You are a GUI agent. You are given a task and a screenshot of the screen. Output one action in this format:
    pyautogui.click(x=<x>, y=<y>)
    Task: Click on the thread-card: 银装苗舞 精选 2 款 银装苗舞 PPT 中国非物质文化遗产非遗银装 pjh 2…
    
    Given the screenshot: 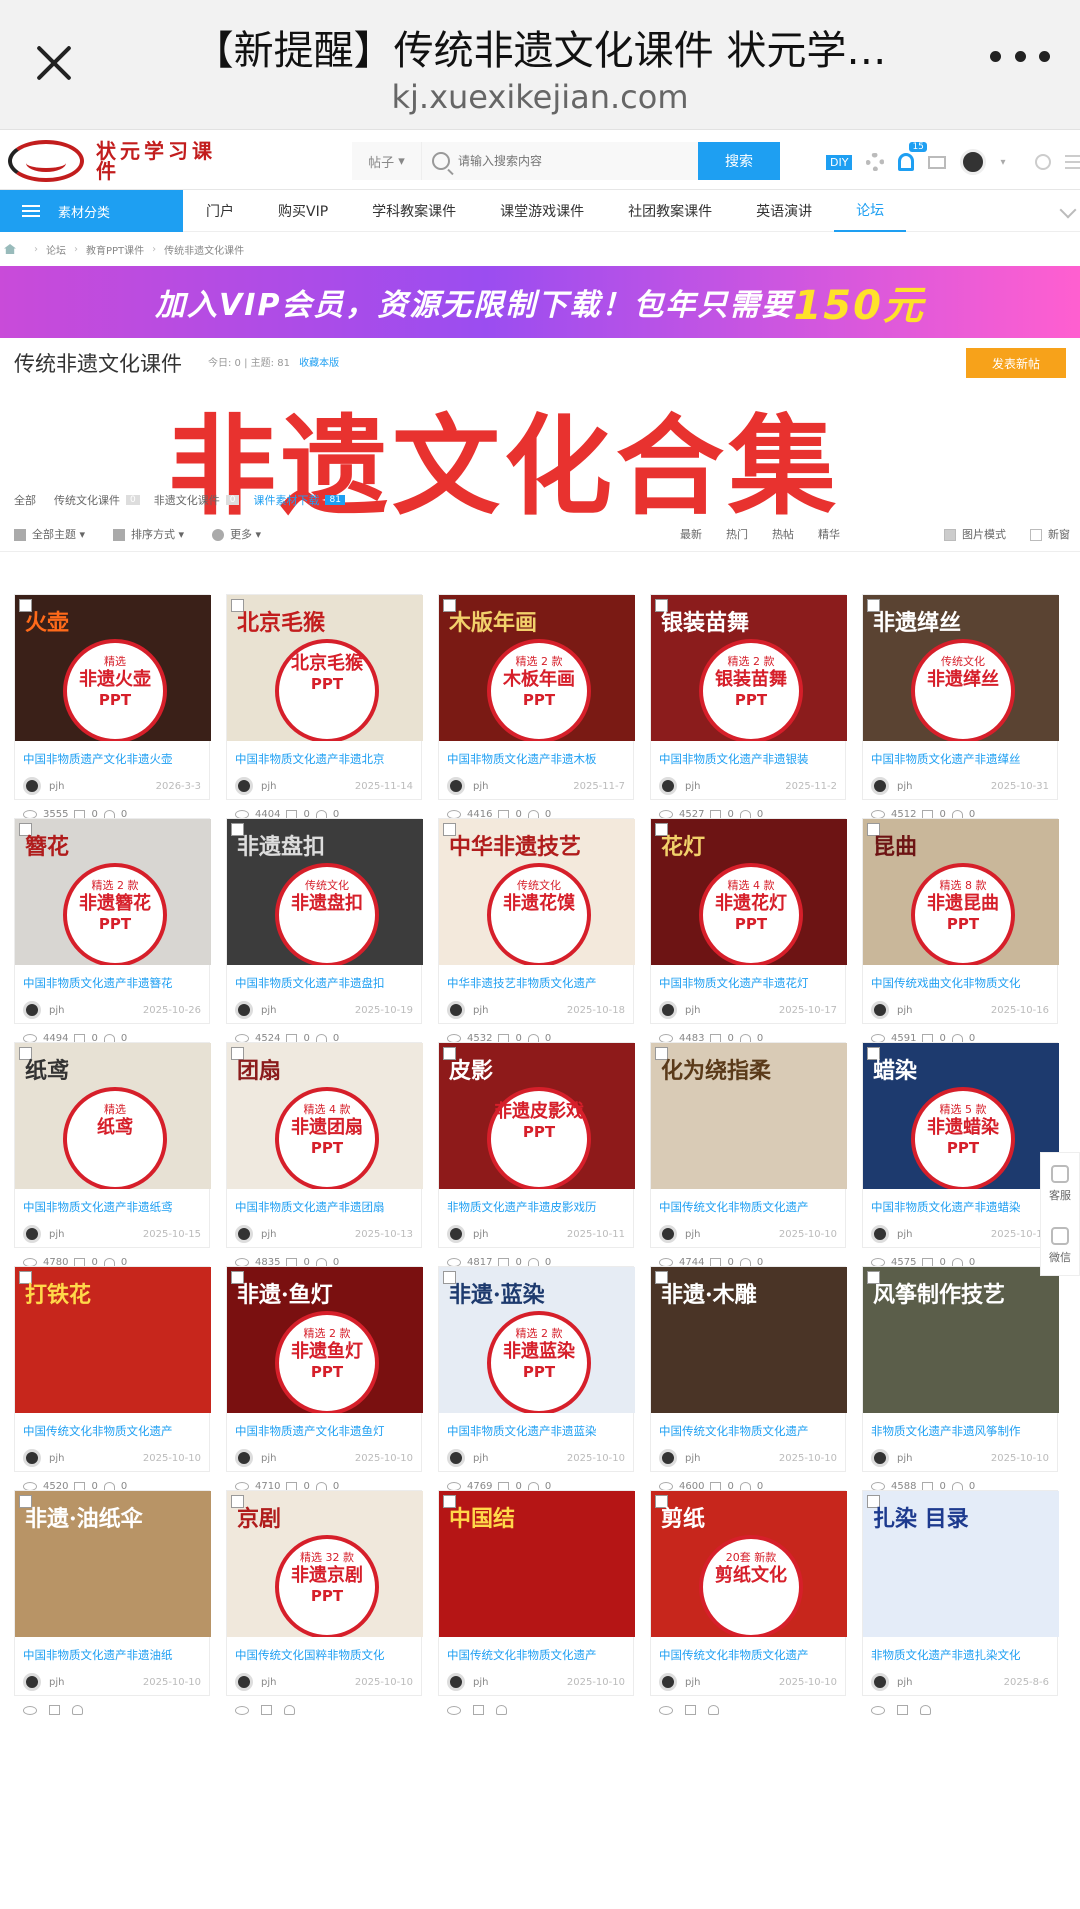 What is the action you would take?
    pyautogui.click(x=748, y=707)
    